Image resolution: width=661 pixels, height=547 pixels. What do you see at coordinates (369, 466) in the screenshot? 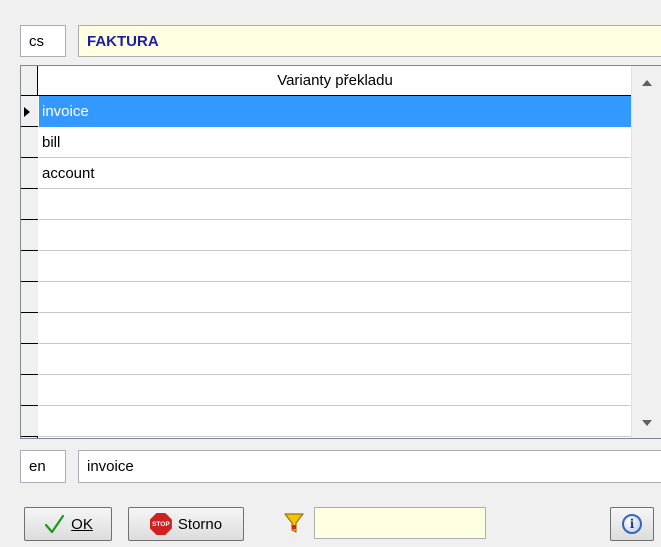
I see `target-word-field: invoice` at bounding box center [369, 466].